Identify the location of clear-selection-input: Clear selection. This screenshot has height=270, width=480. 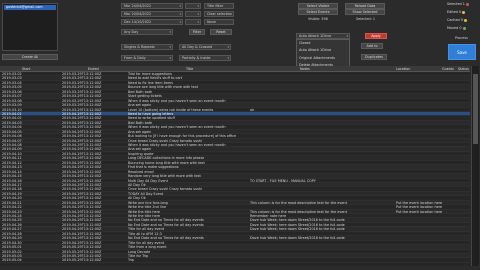
(219, 14).